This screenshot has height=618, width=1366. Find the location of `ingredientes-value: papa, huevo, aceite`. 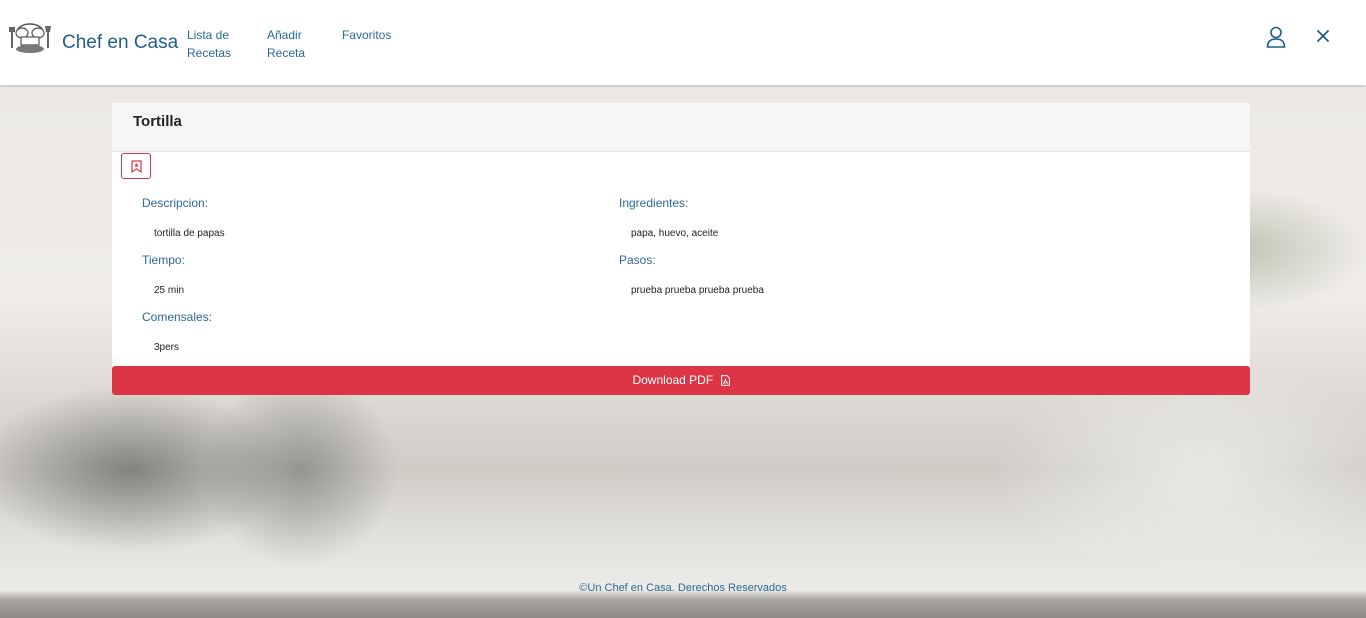

ingredientes-value: papa, huevo, aceite is located at coordinates (675, 233).